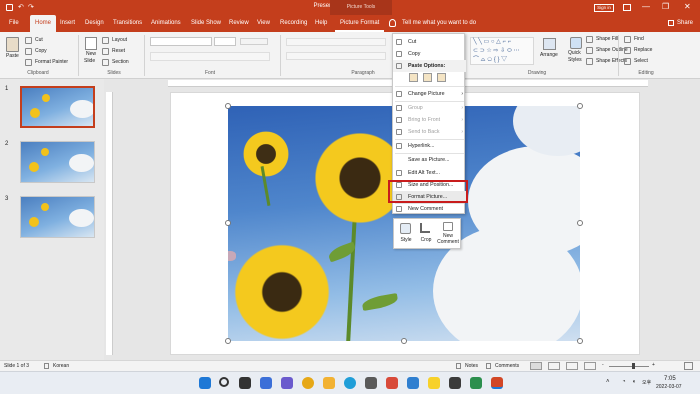 This screenshot has height=394, width=700. Describe the element at coordinates (105, 62) in the screenshot. I see `section-icon` at that location.